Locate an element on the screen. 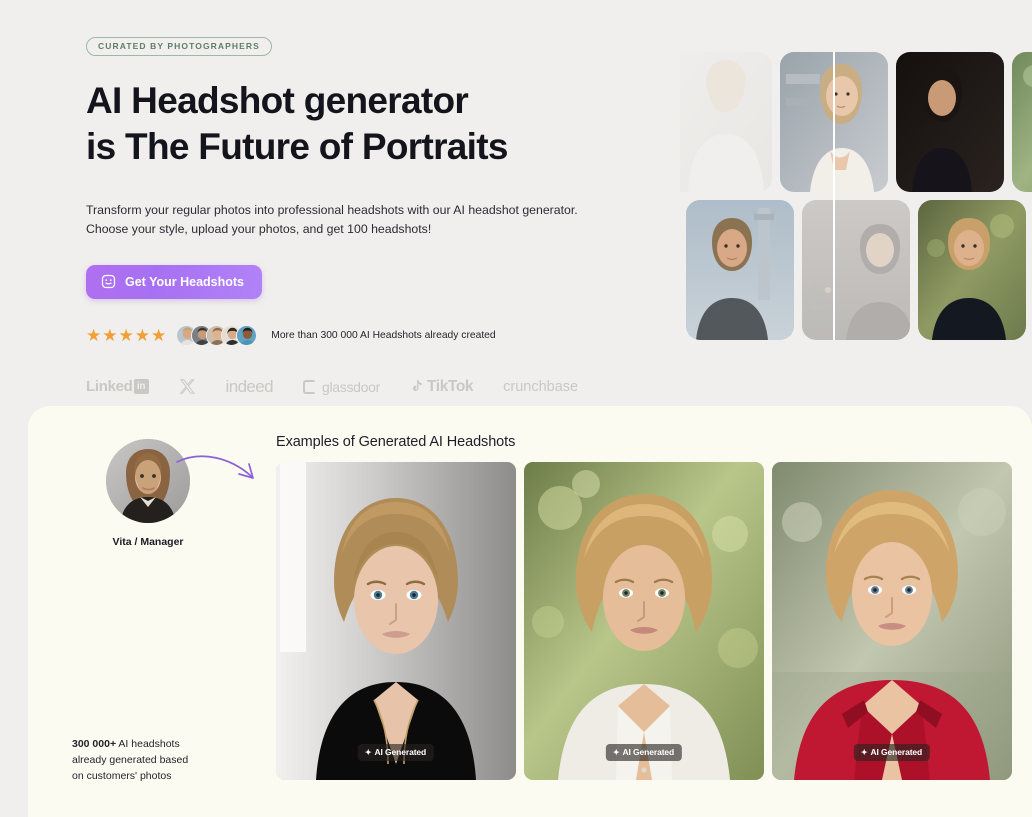  example-headshot-black-blouse: ✦ AI Generated is located at coordinates (396, 621).